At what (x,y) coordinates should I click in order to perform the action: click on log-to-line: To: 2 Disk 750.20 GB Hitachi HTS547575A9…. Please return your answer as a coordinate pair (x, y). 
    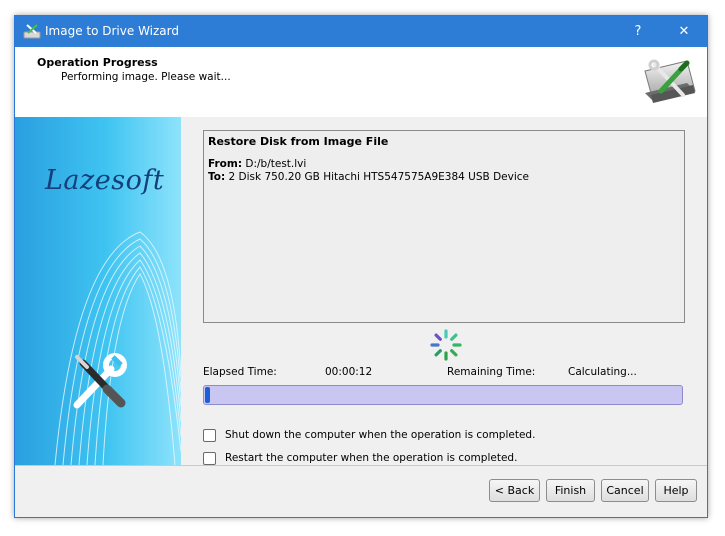
    Looking at the image, I should click on (368, 177).